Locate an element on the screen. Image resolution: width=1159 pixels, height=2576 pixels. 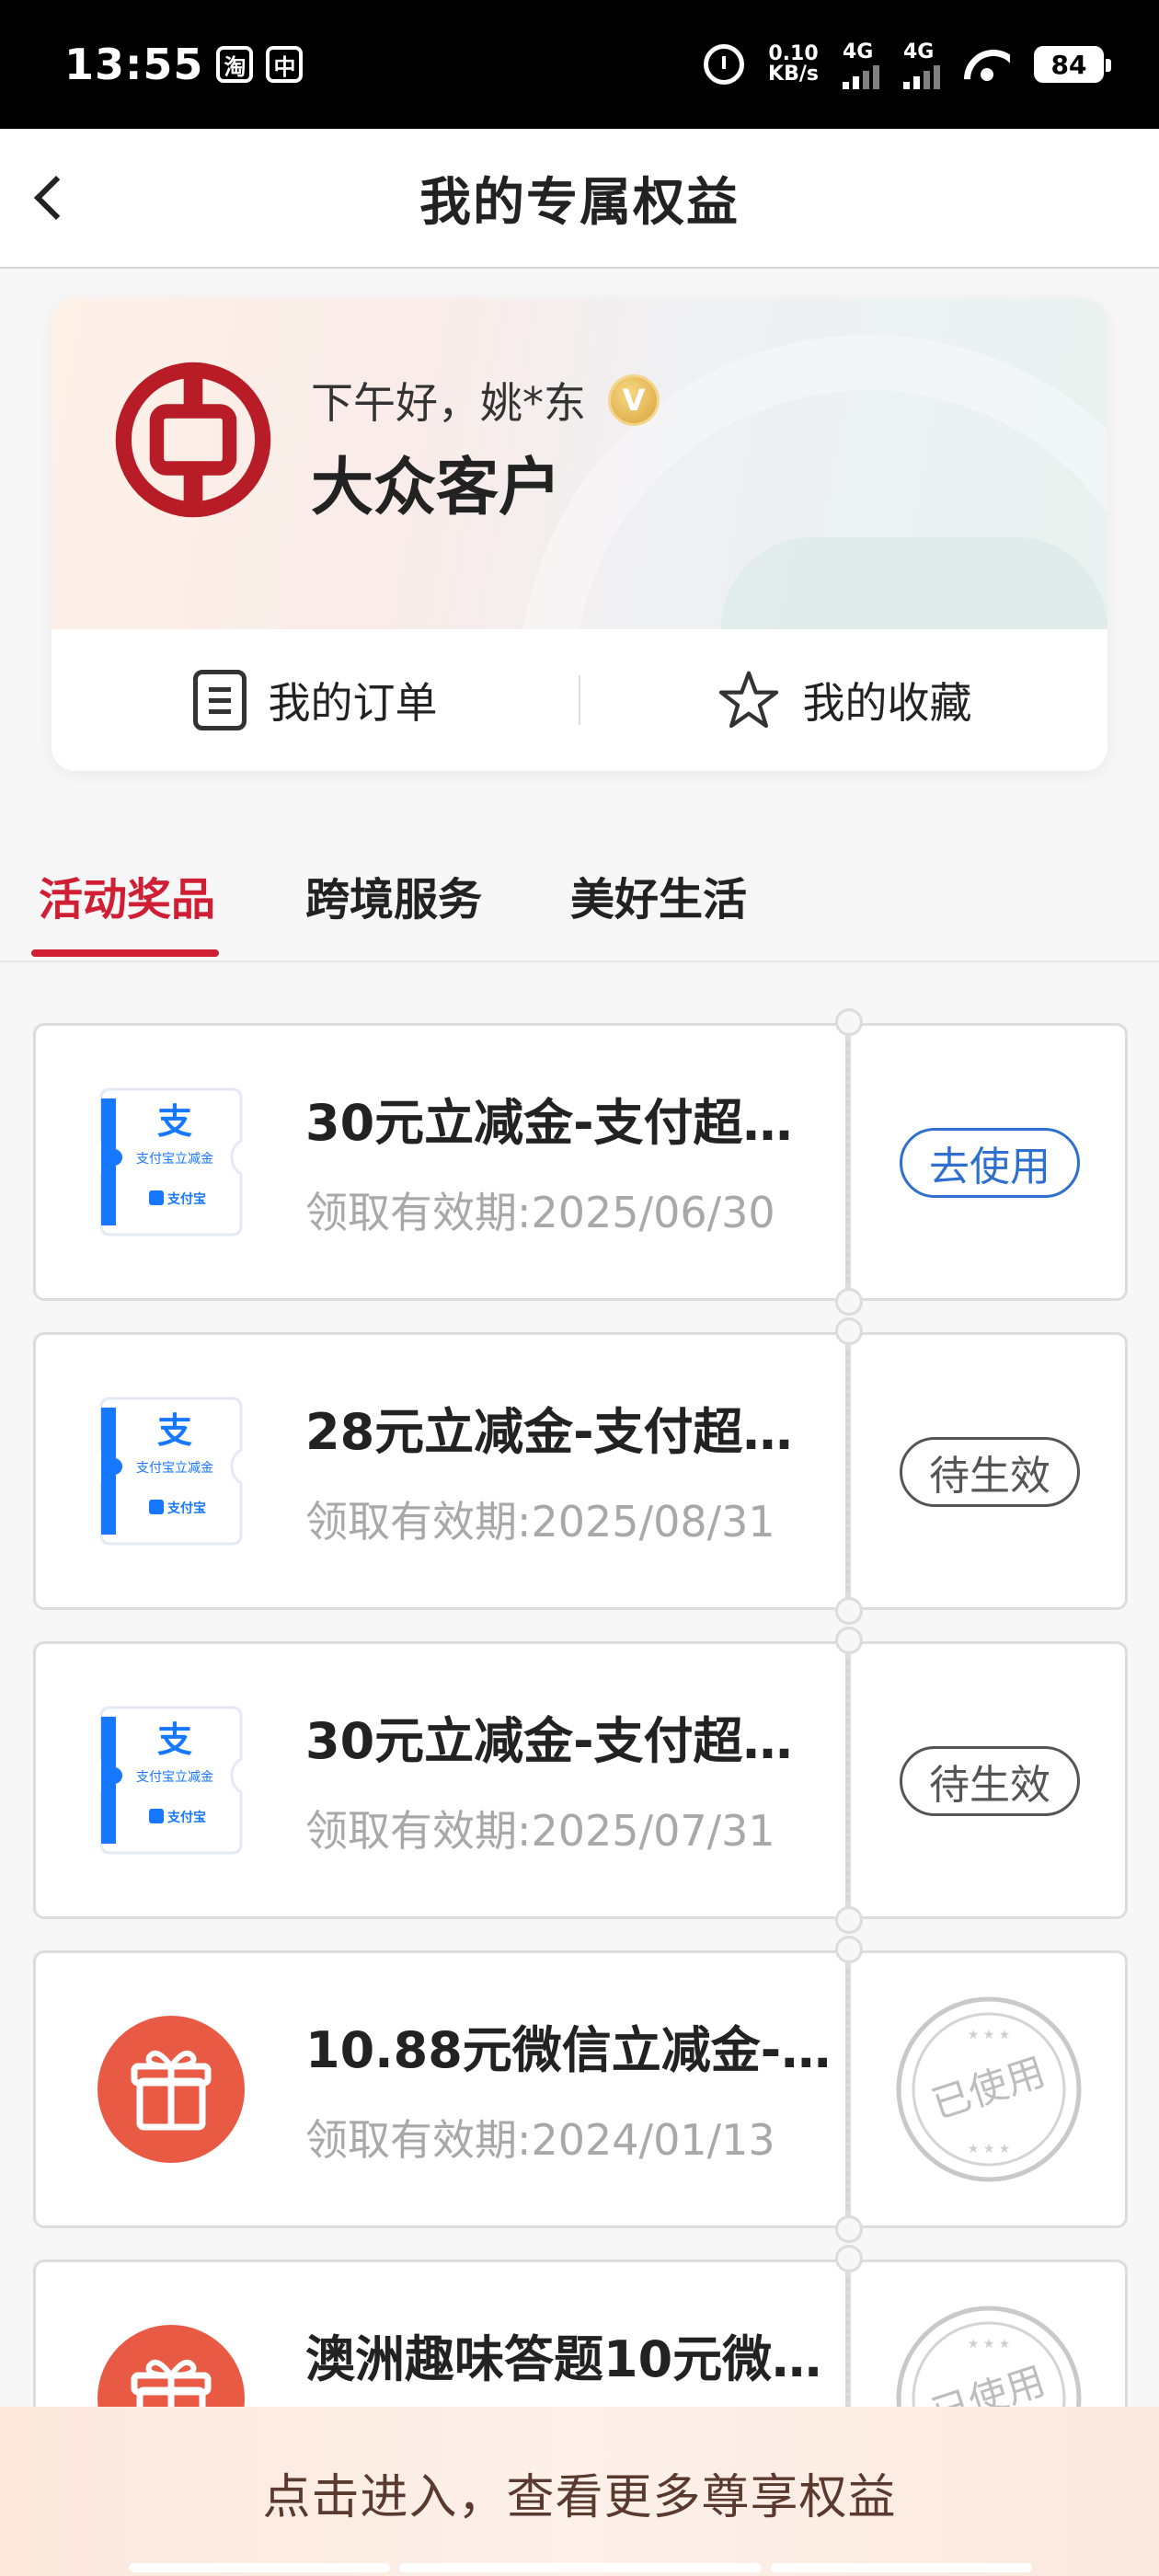
gift-icon is located at coordinates (171, 2089).